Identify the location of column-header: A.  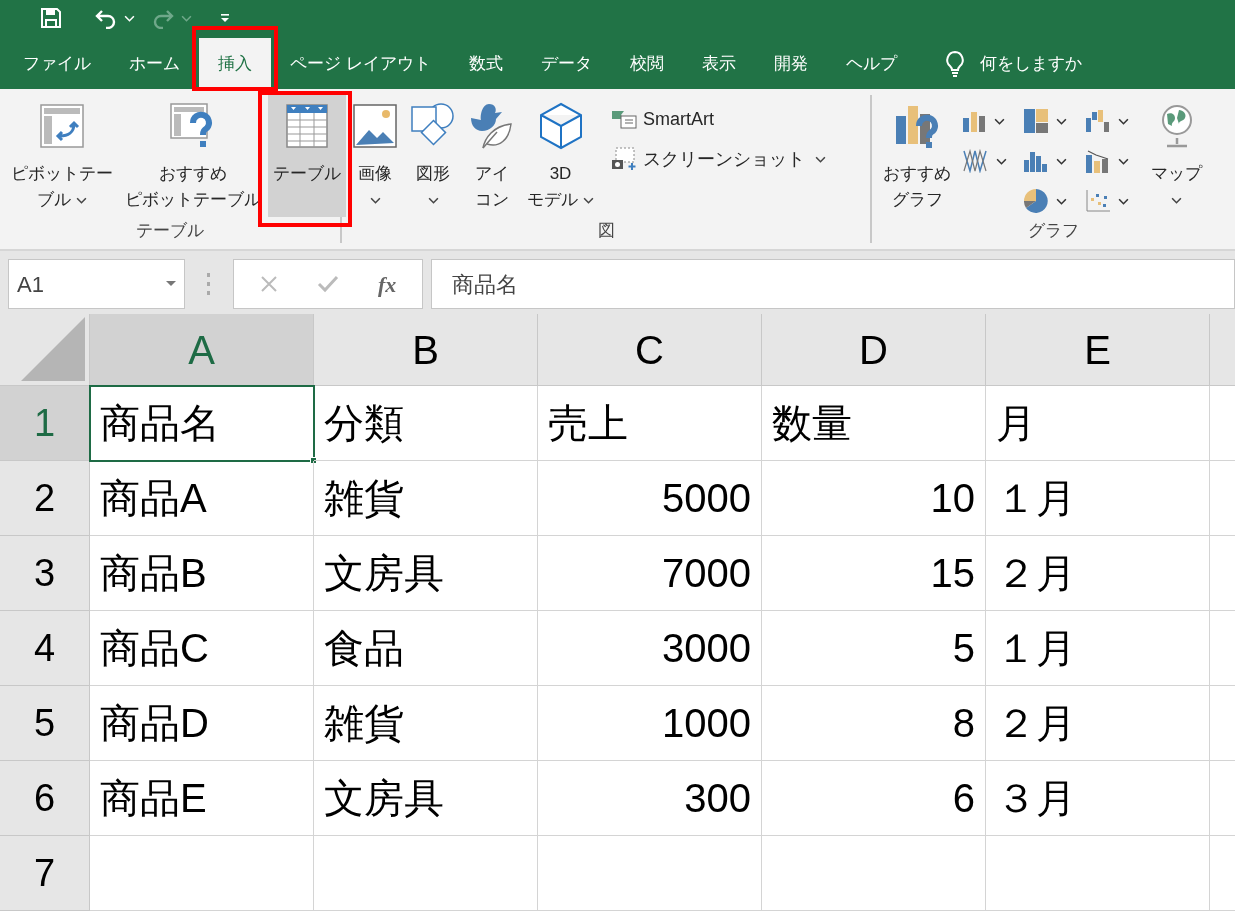
(202, 350).